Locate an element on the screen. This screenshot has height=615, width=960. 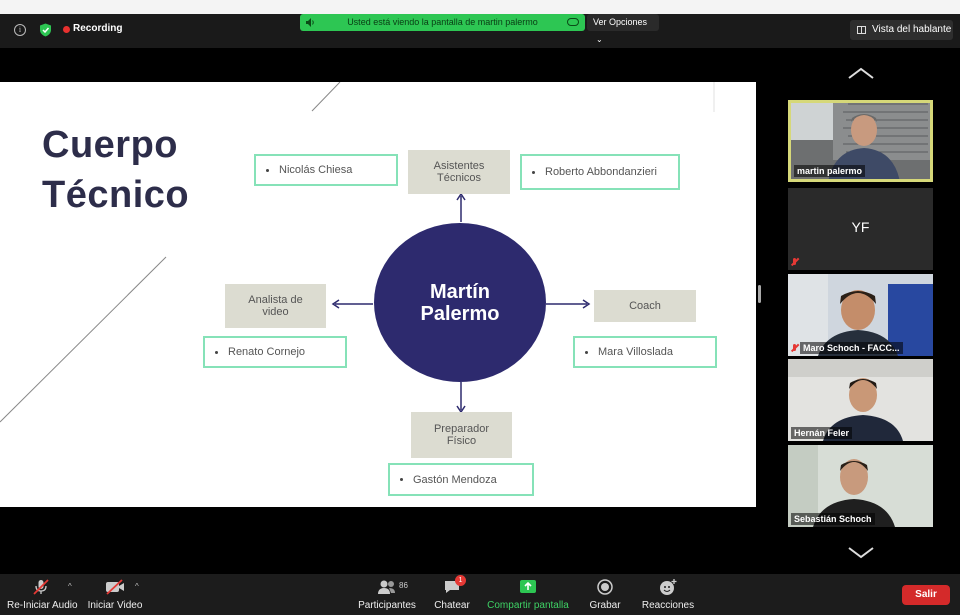
preparador-label: Preparador Físico is located at coordinates (461, 435).